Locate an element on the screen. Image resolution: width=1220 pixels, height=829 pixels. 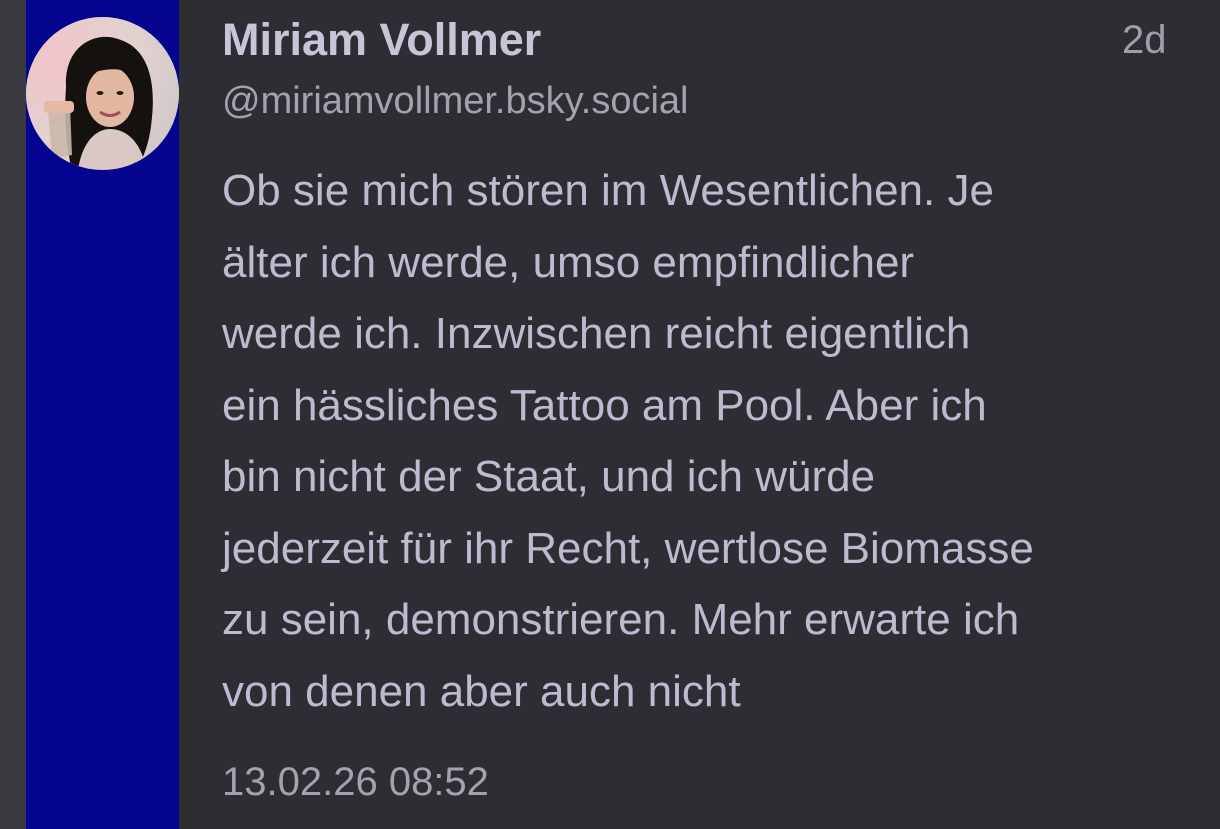
post-text-line: zu sein, demonstrieren. Mehr erwarte ich is located at coordinates (621, 619).